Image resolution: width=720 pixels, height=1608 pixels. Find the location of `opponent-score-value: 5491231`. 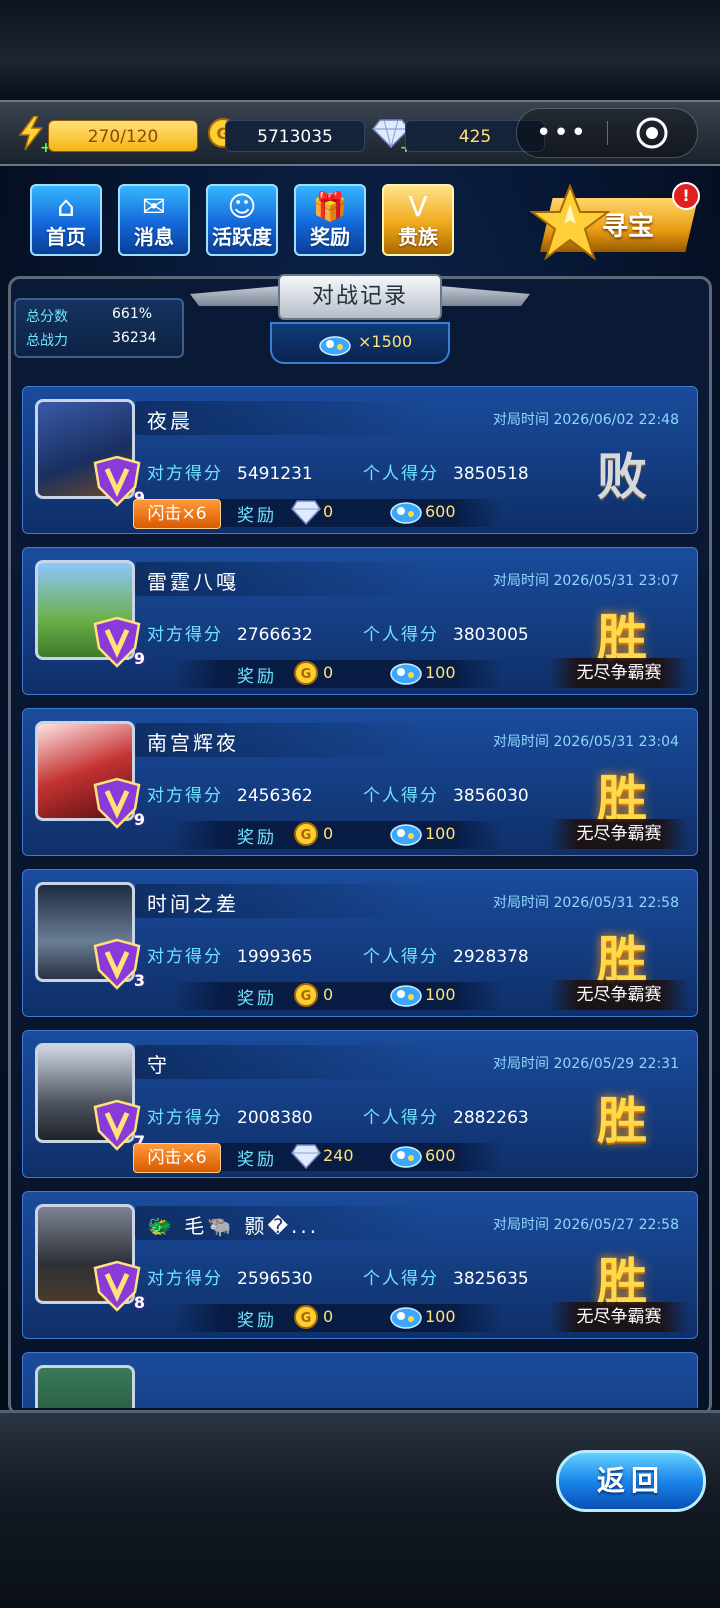

opponent-score-value: 5491231 is located at coordinates (275, 474).